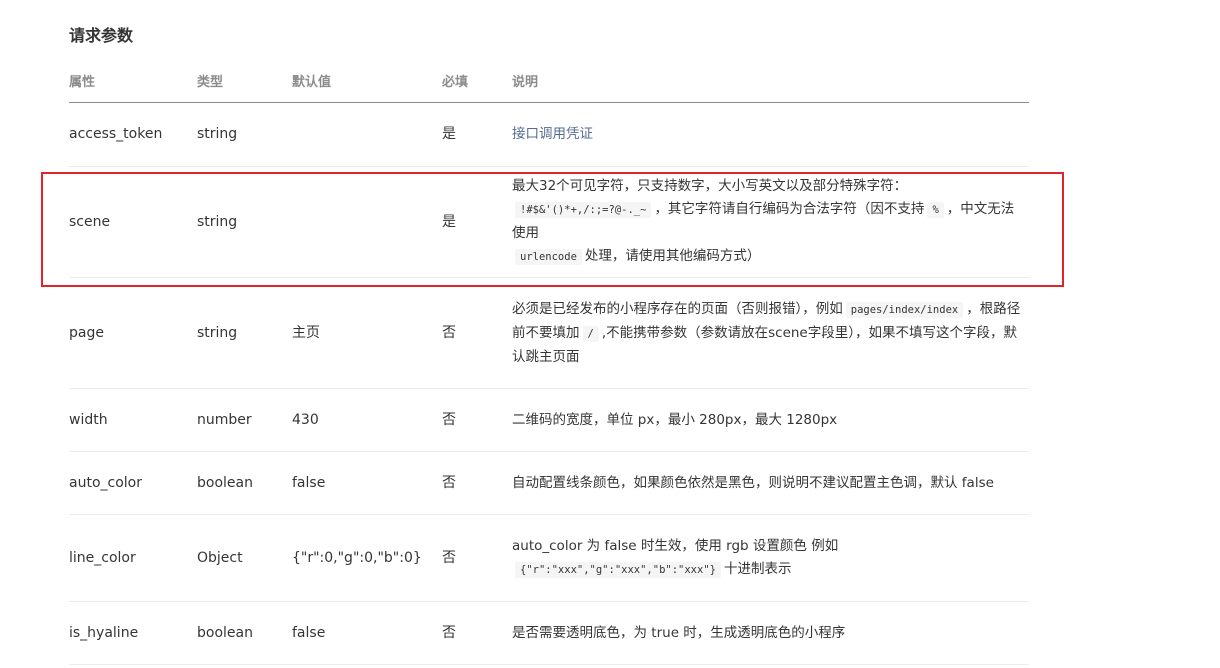 This screenshot has height=668, width=1220. What do you see at coordinates (583, 210) in the screenshot?
I see `code-snippet: !#$&'()*+,/:;=?@-._~` at bounding box center [583, 210].